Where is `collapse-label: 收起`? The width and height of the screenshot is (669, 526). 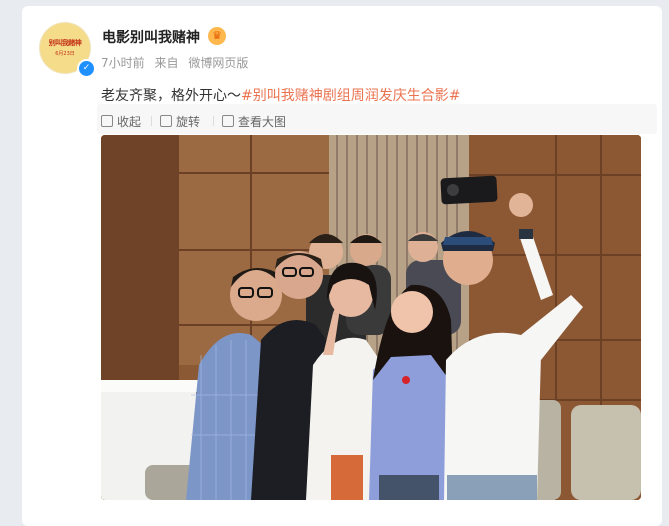 collapse-label: 收起 is located at coordinates (129, 122).